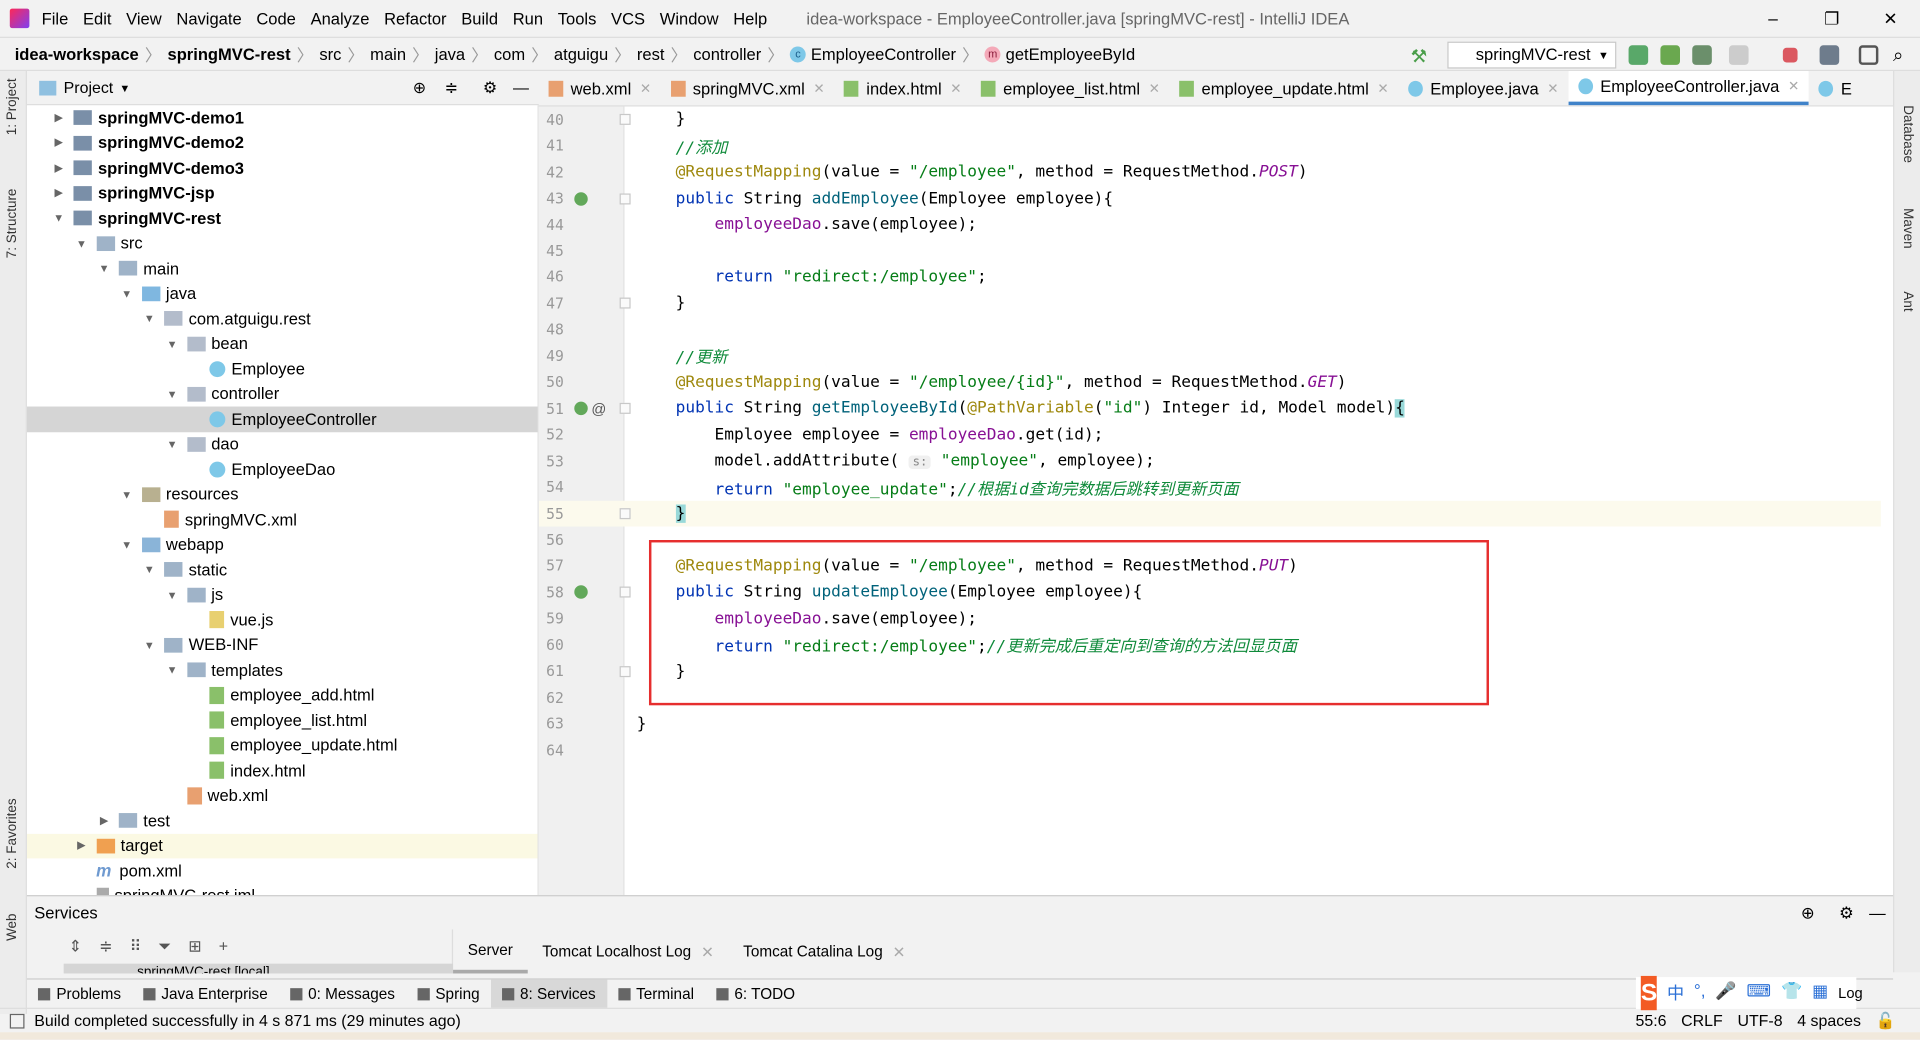 This screenshot has width=1920, height=1040. Describe the element at coordinates (282, 644) in the screenshot. I see `tree-item: ▼ WEB-INF` at that location.